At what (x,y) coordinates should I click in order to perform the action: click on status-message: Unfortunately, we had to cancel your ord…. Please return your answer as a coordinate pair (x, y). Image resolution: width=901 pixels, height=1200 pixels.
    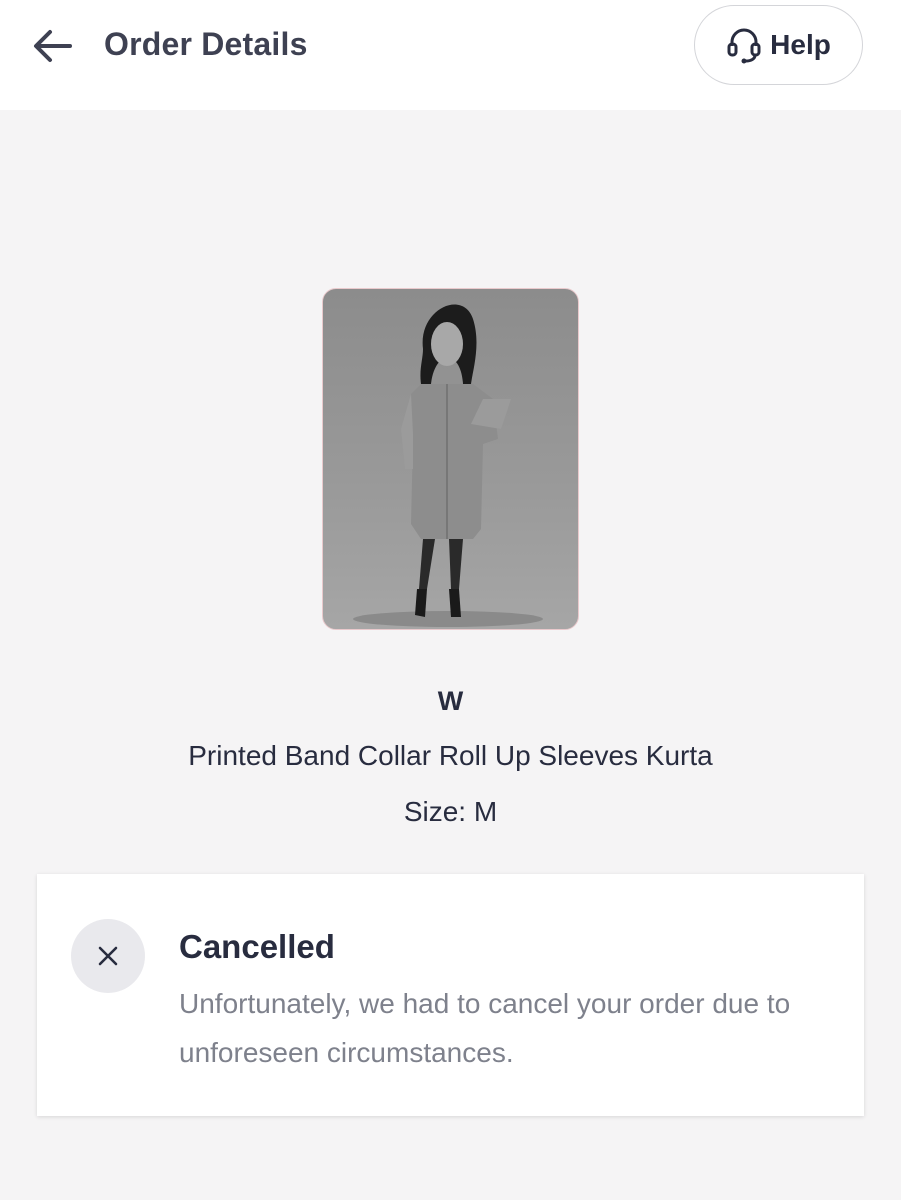
    Looking at the image, I should click on (485, 1028).